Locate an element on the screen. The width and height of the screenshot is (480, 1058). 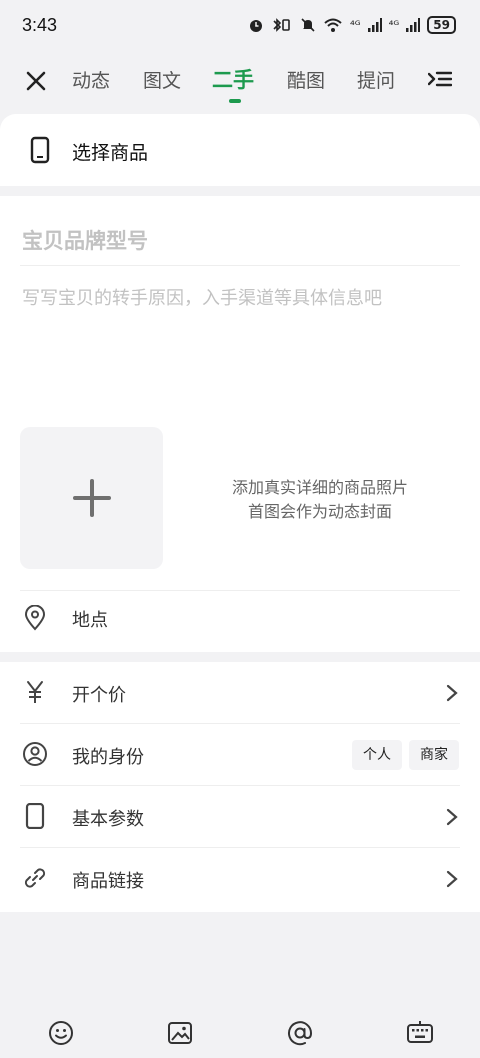
user-circle-icon is located at coordinates (35, 754).